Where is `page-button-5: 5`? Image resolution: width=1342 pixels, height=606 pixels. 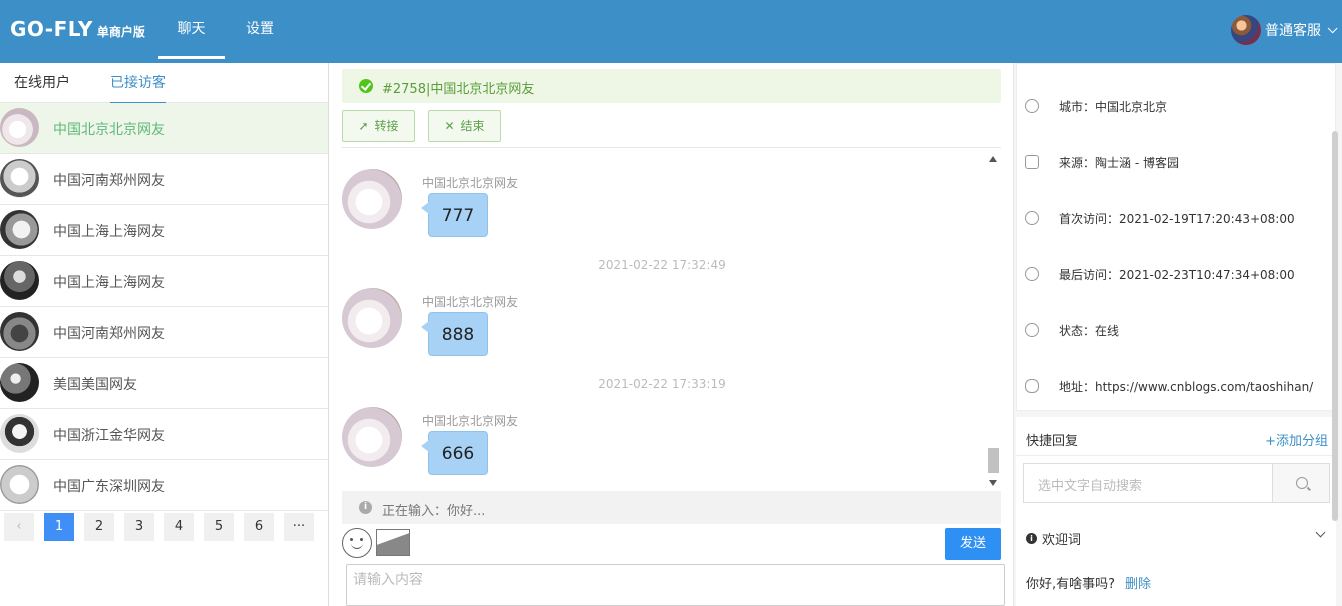
page-button-5: 5 is located at coordinates (219, 527).